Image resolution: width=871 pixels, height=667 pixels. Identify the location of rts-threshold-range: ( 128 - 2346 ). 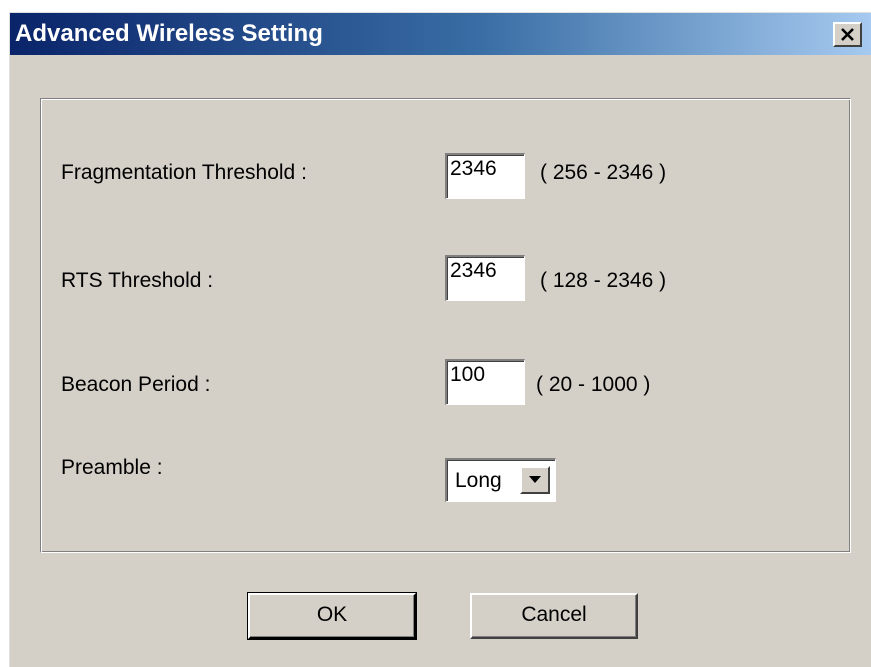
(603, 280).